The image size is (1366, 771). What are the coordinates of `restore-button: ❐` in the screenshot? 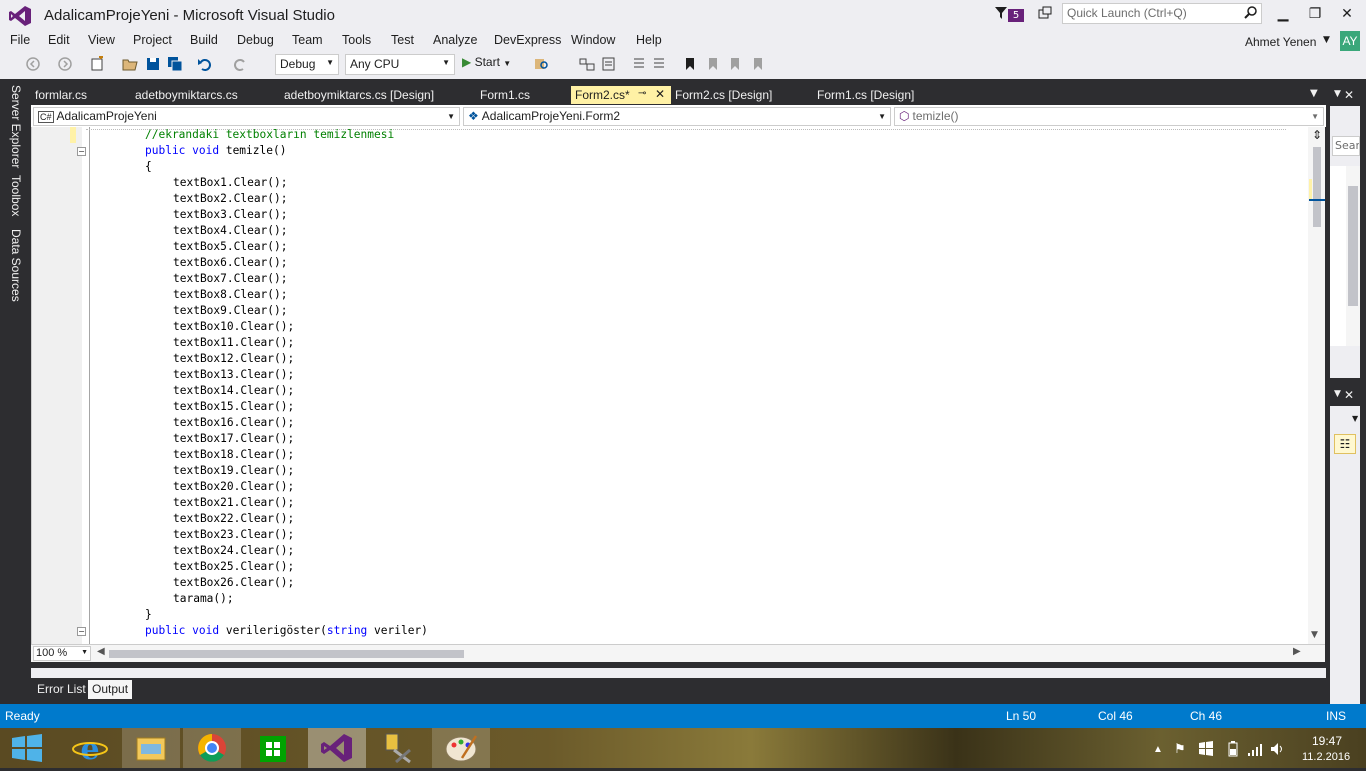 It's located at (1315, 14).